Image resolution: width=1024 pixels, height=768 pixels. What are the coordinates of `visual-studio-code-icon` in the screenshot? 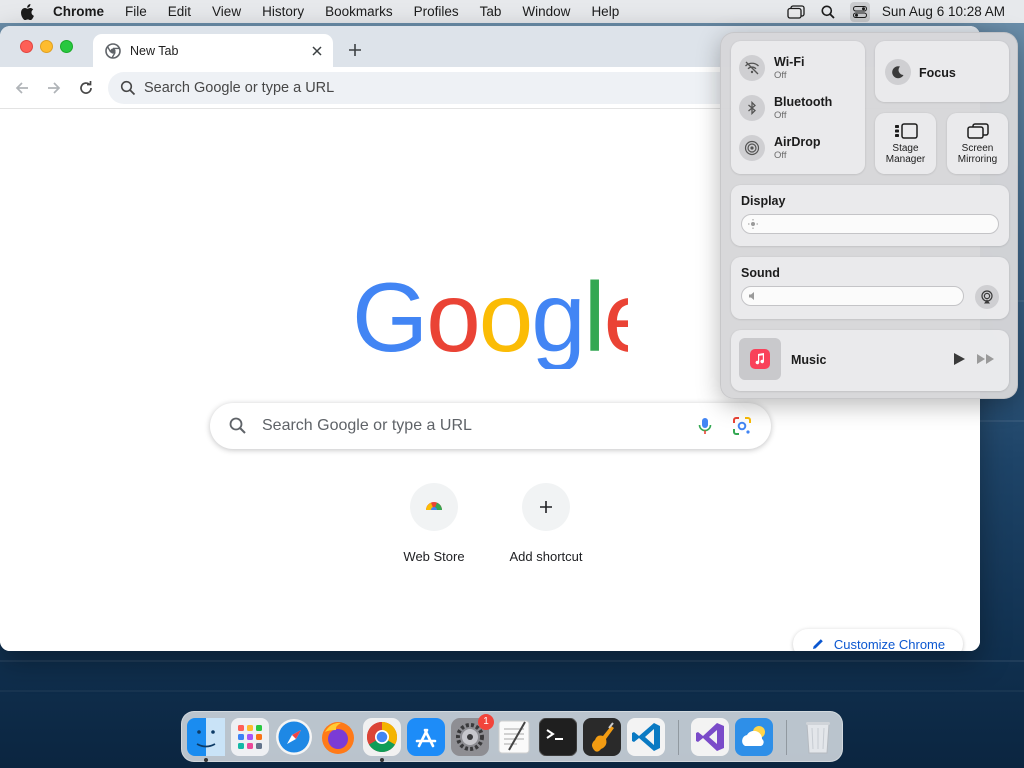 It's located at (646, 737).